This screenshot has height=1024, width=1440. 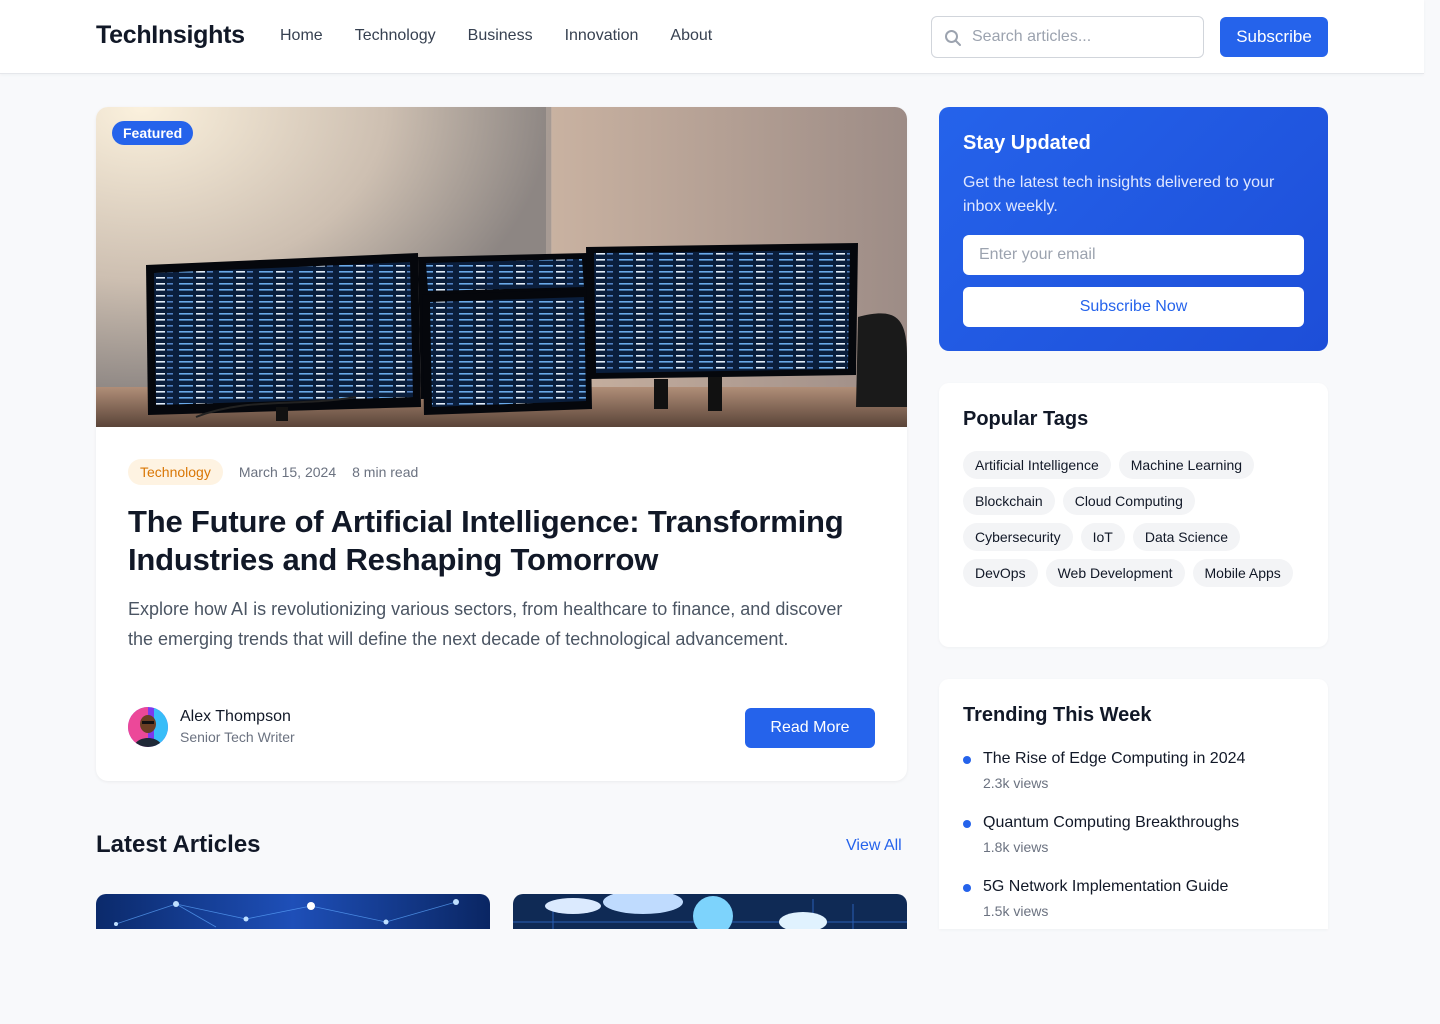 What do you see at coordinates (287, 472) in the screenshot?
I see `publish-date: March 15, 2024` at bounding box center [287, 472].